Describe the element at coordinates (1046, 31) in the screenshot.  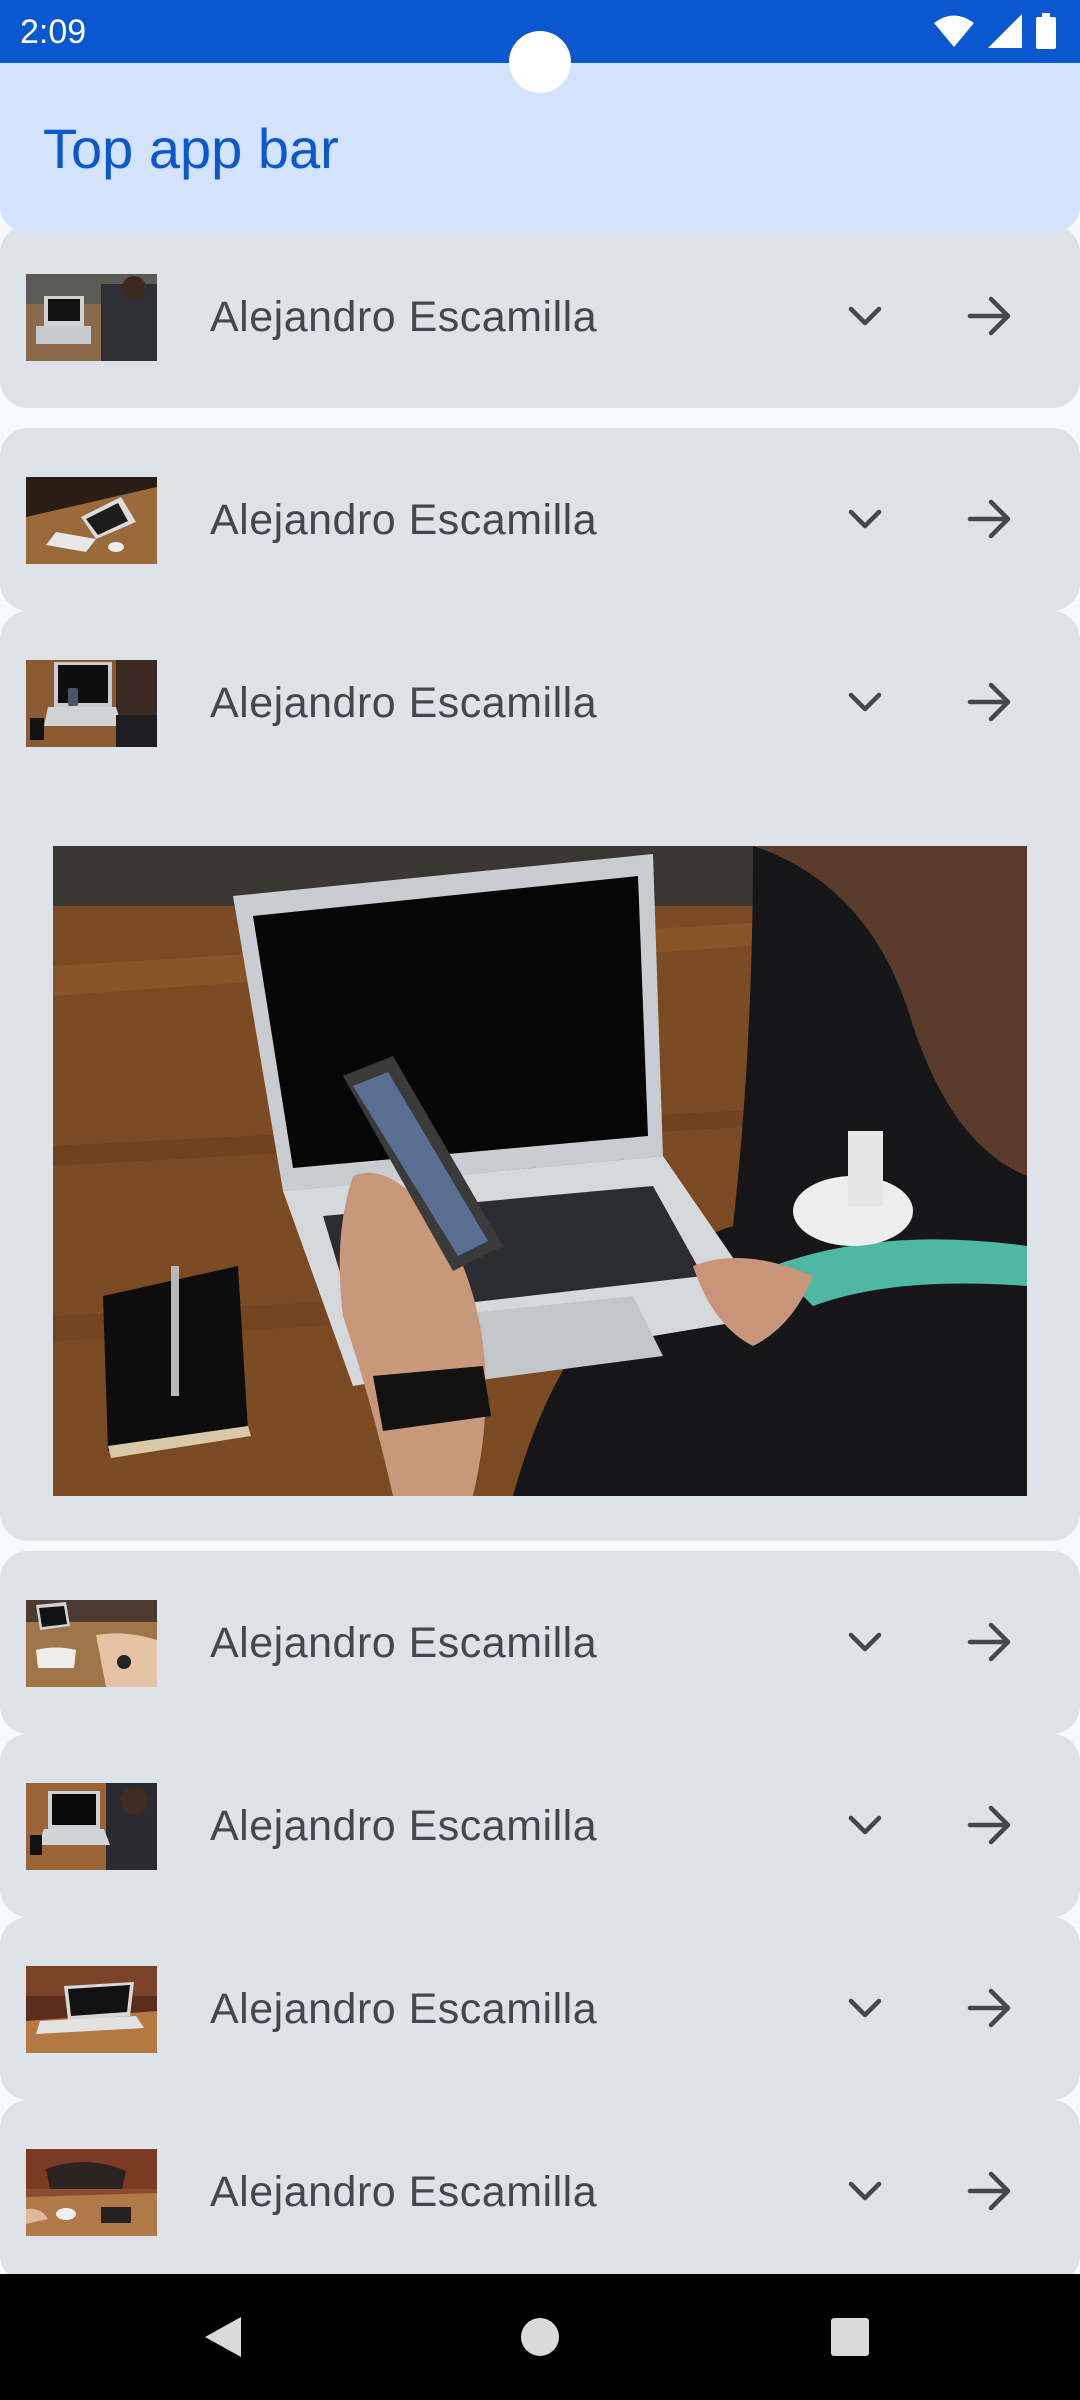
I see `battery-icon` at that location.